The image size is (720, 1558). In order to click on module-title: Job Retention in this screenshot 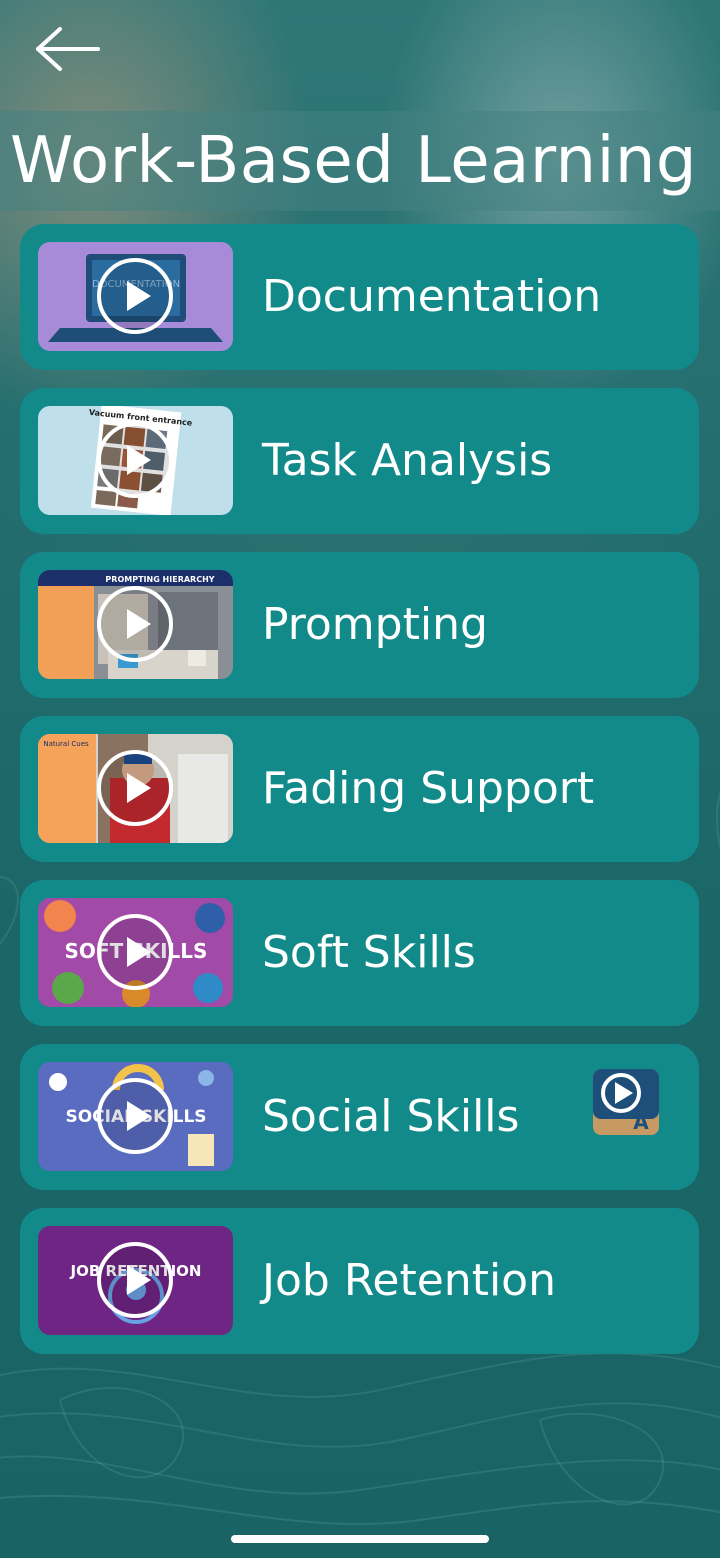, I will do `click(409, 1280)`.